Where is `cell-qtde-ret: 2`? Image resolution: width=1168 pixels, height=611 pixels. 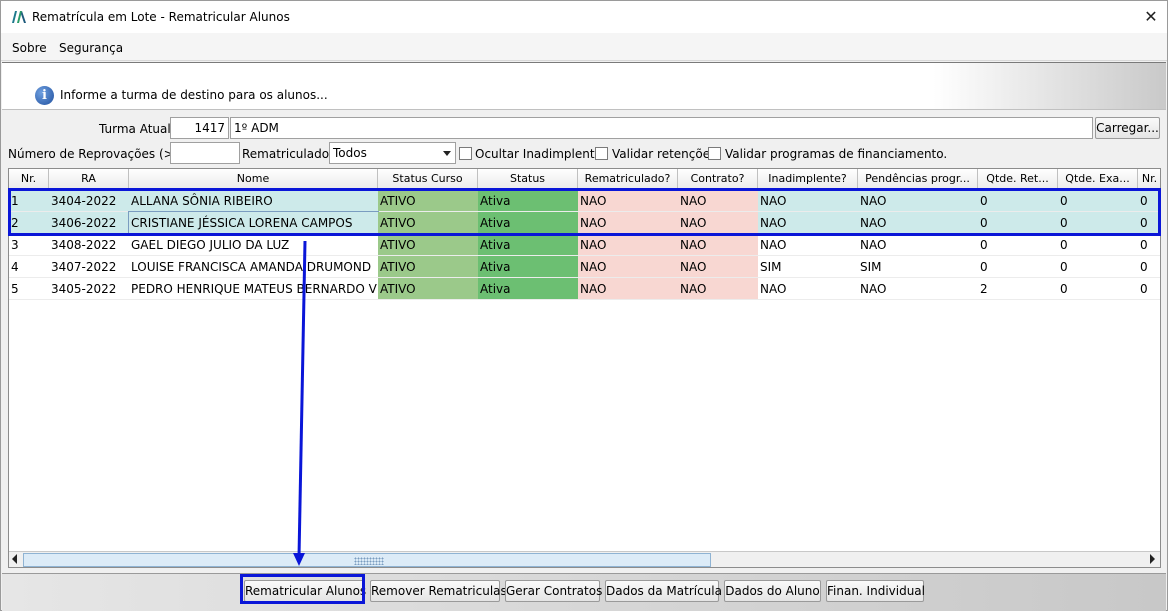 cell-qtde-ret: 2 is located at coordinates (1018, 289).